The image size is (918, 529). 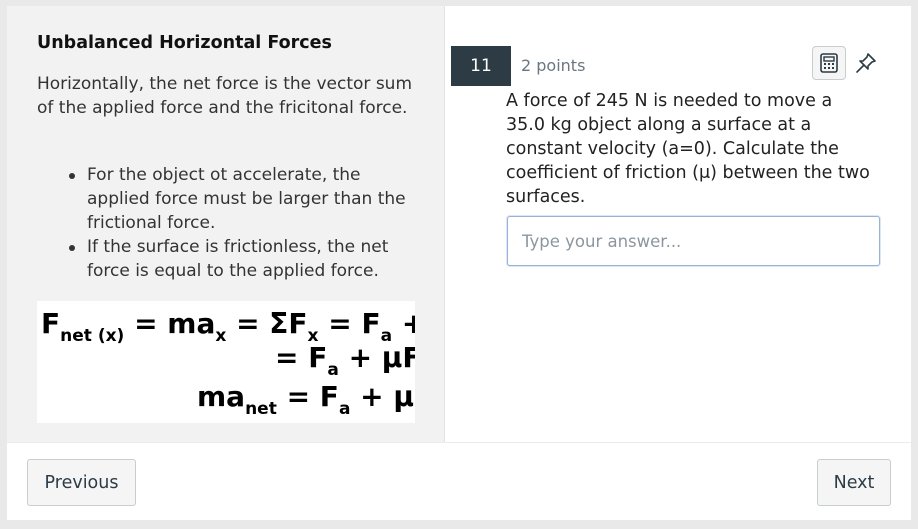 I want to click on previous-button: Previous, so click(x=81, y=482).